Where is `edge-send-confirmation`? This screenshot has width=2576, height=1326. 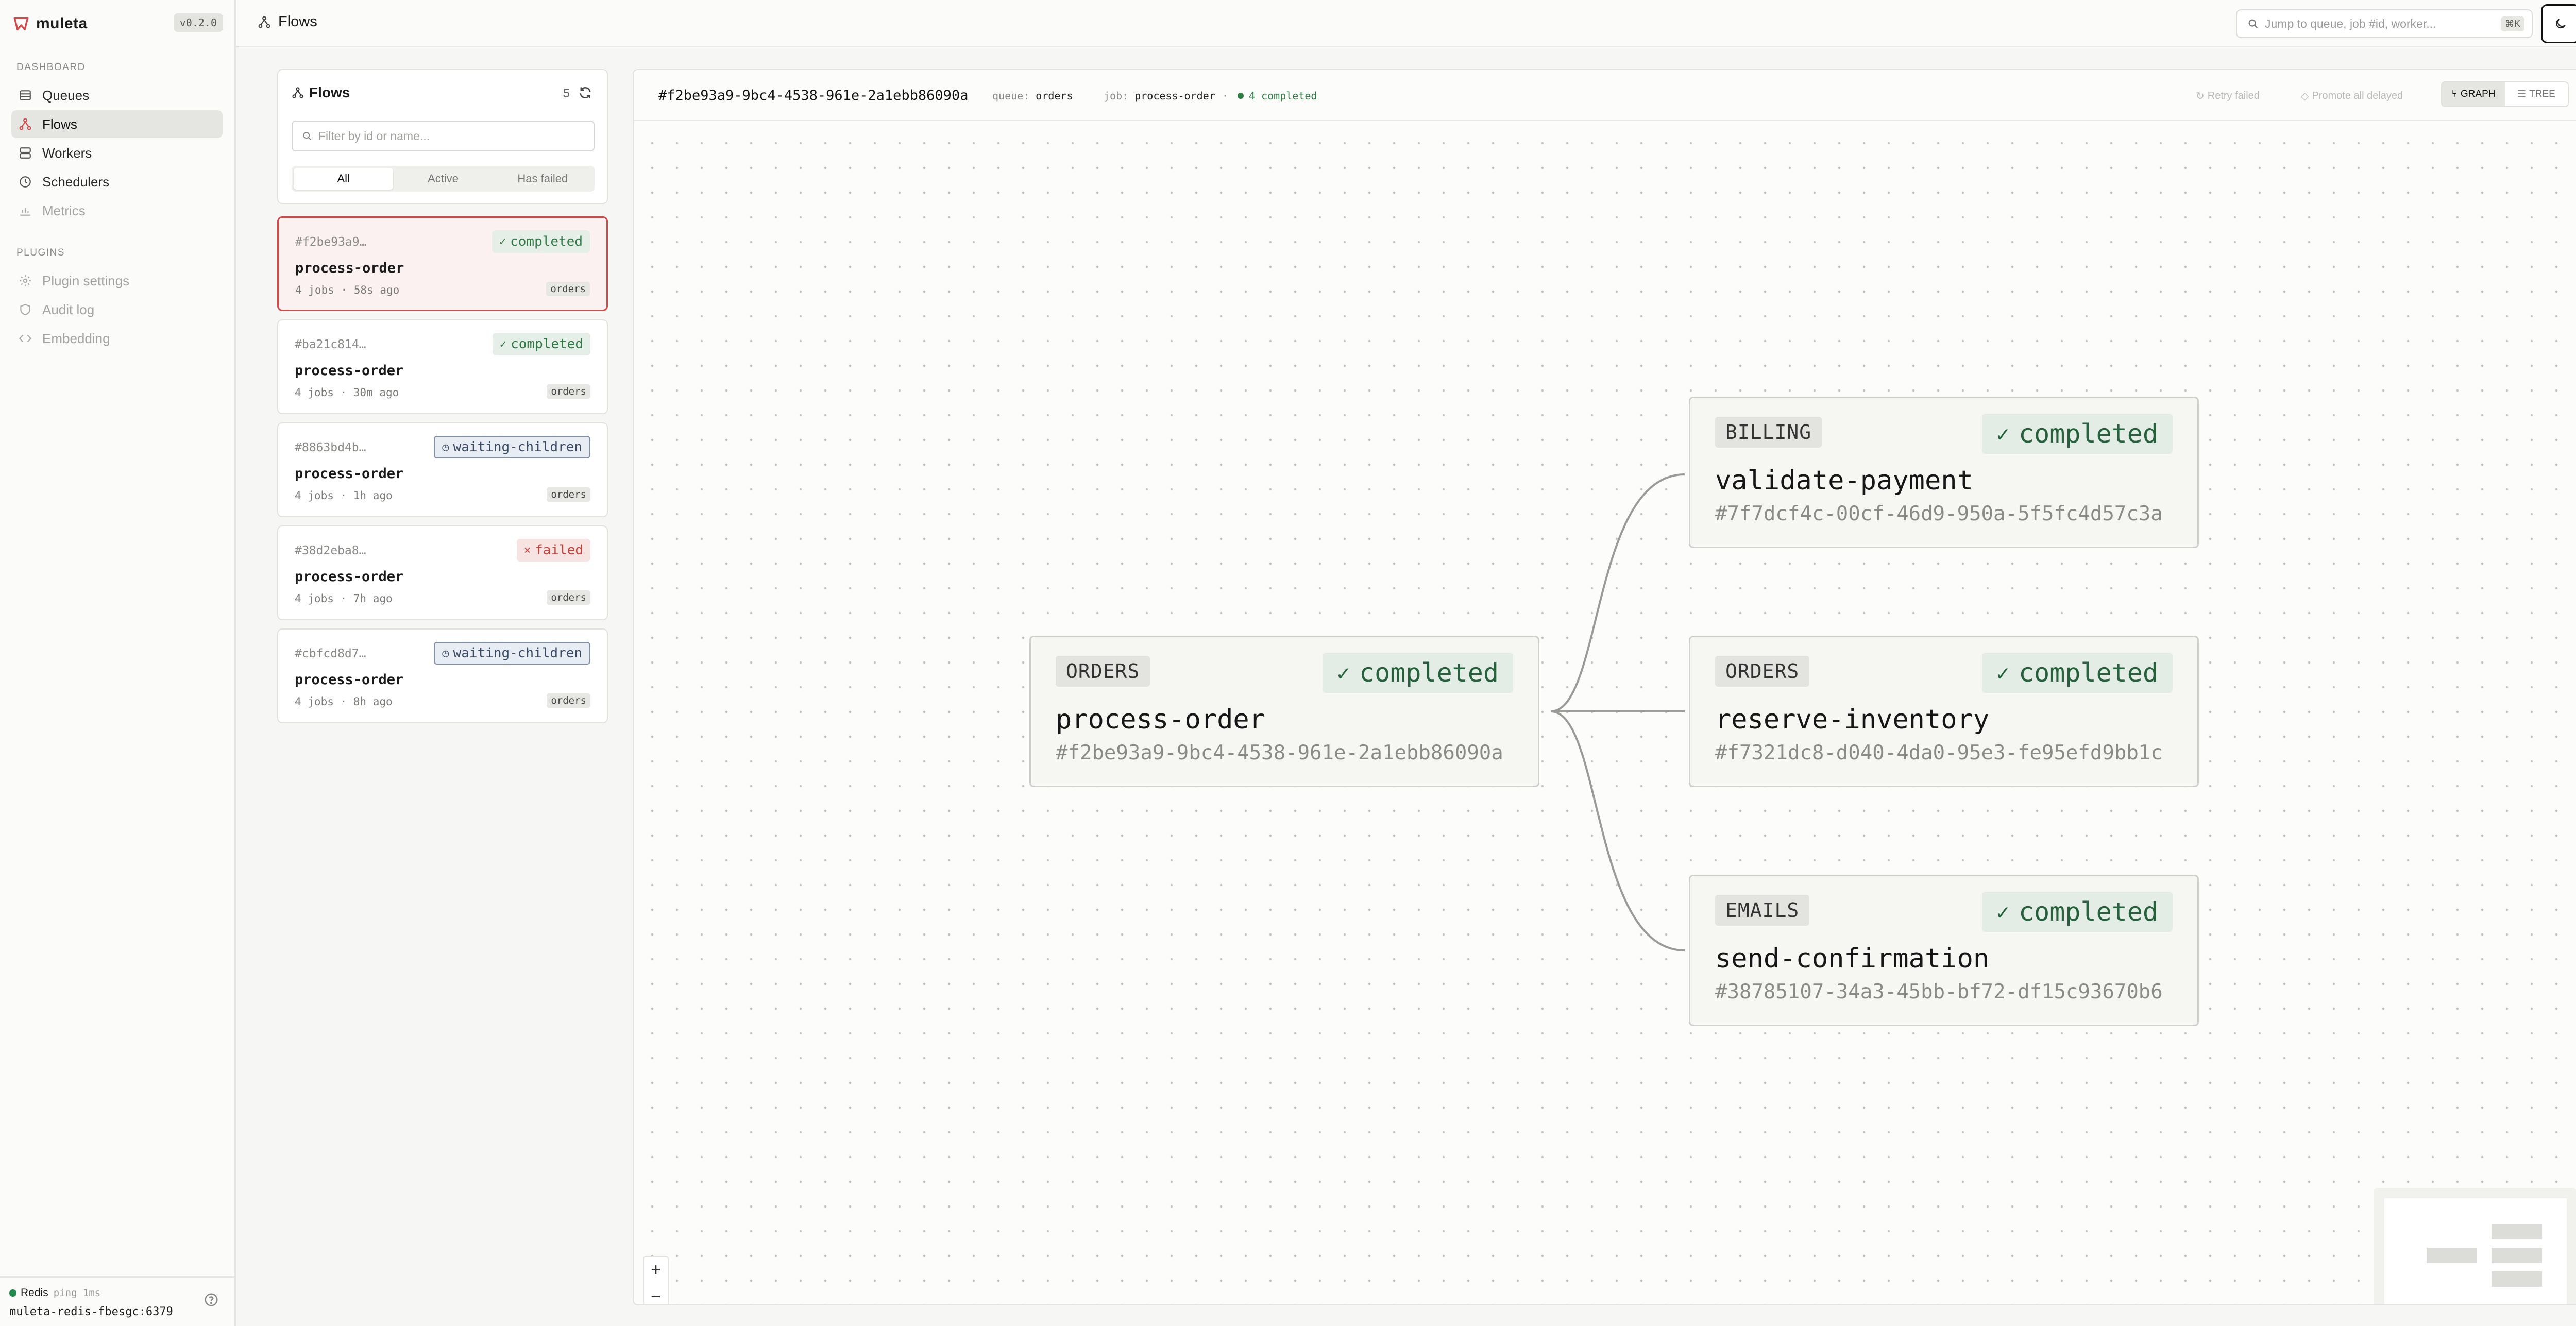
edge-send-confirmation is located at coordinates (1617, 830).